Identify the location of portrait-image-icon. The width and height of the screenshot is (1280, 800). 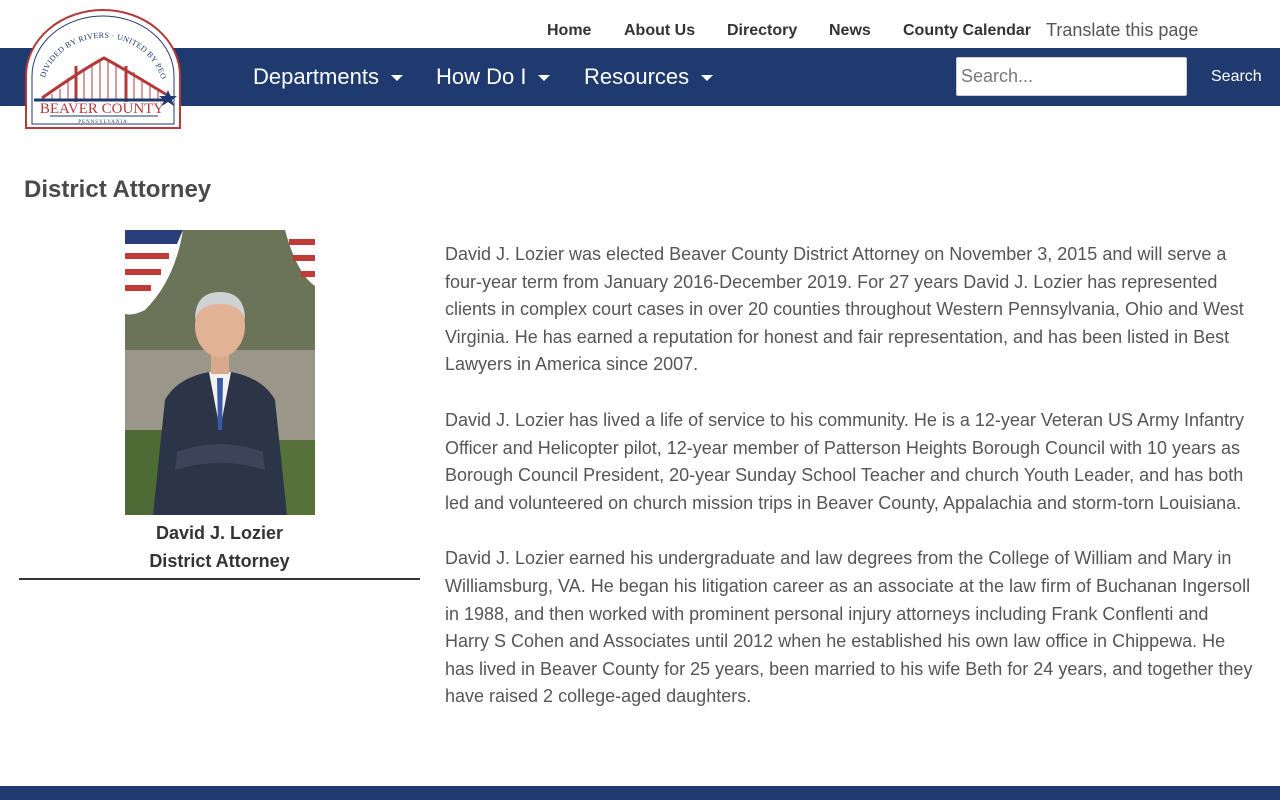
(219, 372).